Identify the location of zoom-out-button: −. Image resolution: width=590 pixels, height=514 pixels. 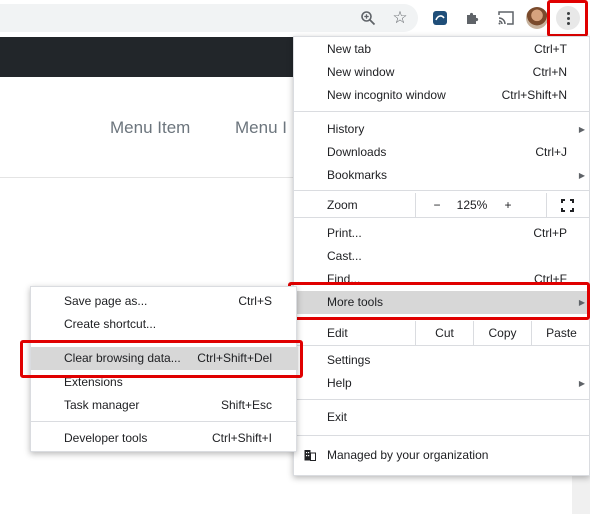
(437, 205).